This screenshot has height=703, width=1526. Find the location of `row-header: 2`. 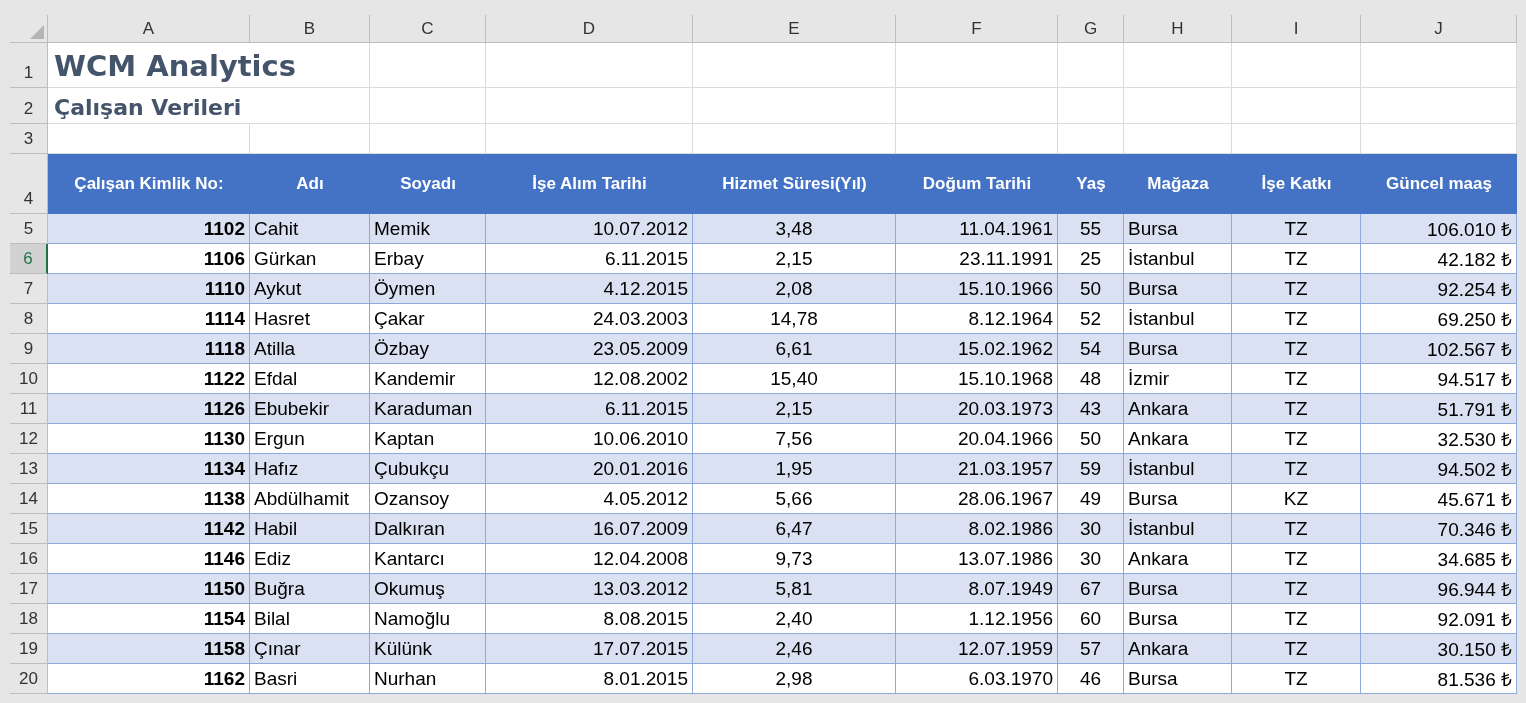

row-header: 2 is located at coordinates (29, 106).